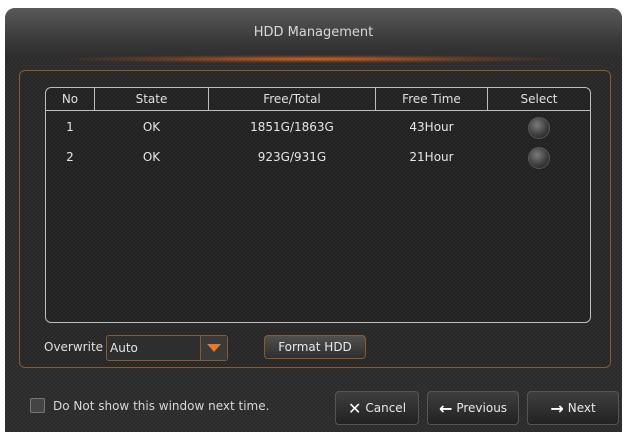 The height and width of the screenshot is (432, 627). Describe the element at coordinates (152, 99) in the screenshot. I see `column-header-state: State` at that location.